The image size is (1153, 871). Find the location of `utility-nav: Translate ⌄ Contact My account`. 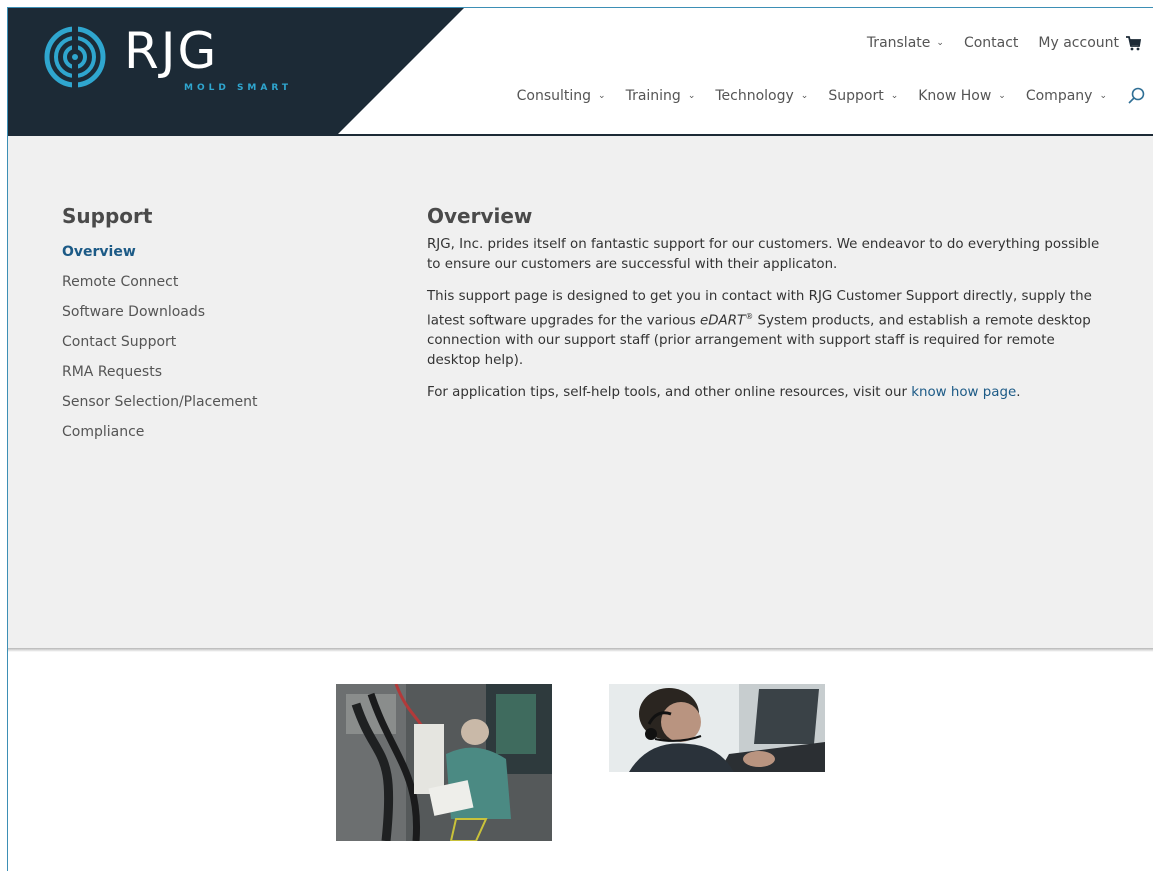

utility-nav: Translate ⌄ Contact My account is located at coordinates (1004, 43).